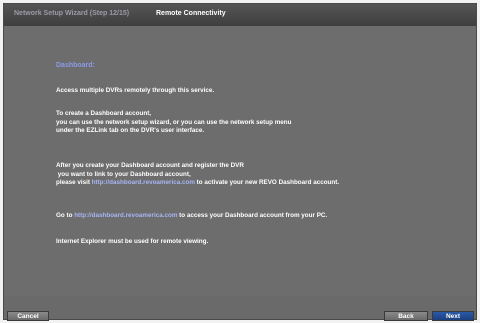 This screenshot has width=480, height=323. What do you see at coordinates (72, 13) in the screenshot?
I see `wizard-step-label: Network Setup Wizard (Step 12/15)` at bounding box center [72, 13].